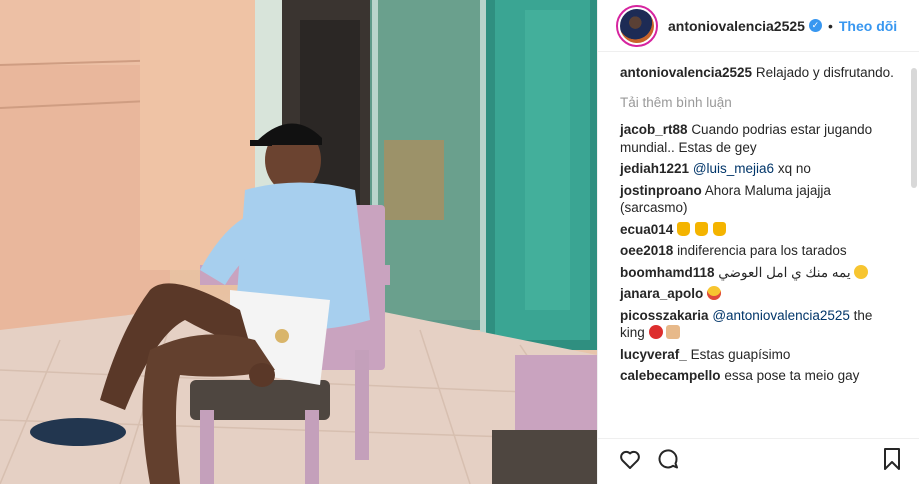 This screenshot has height=484, width=919. Describe the element at coordinates (673, 332) in the screenshot. I see `hugging-emoji-icon` at that location.